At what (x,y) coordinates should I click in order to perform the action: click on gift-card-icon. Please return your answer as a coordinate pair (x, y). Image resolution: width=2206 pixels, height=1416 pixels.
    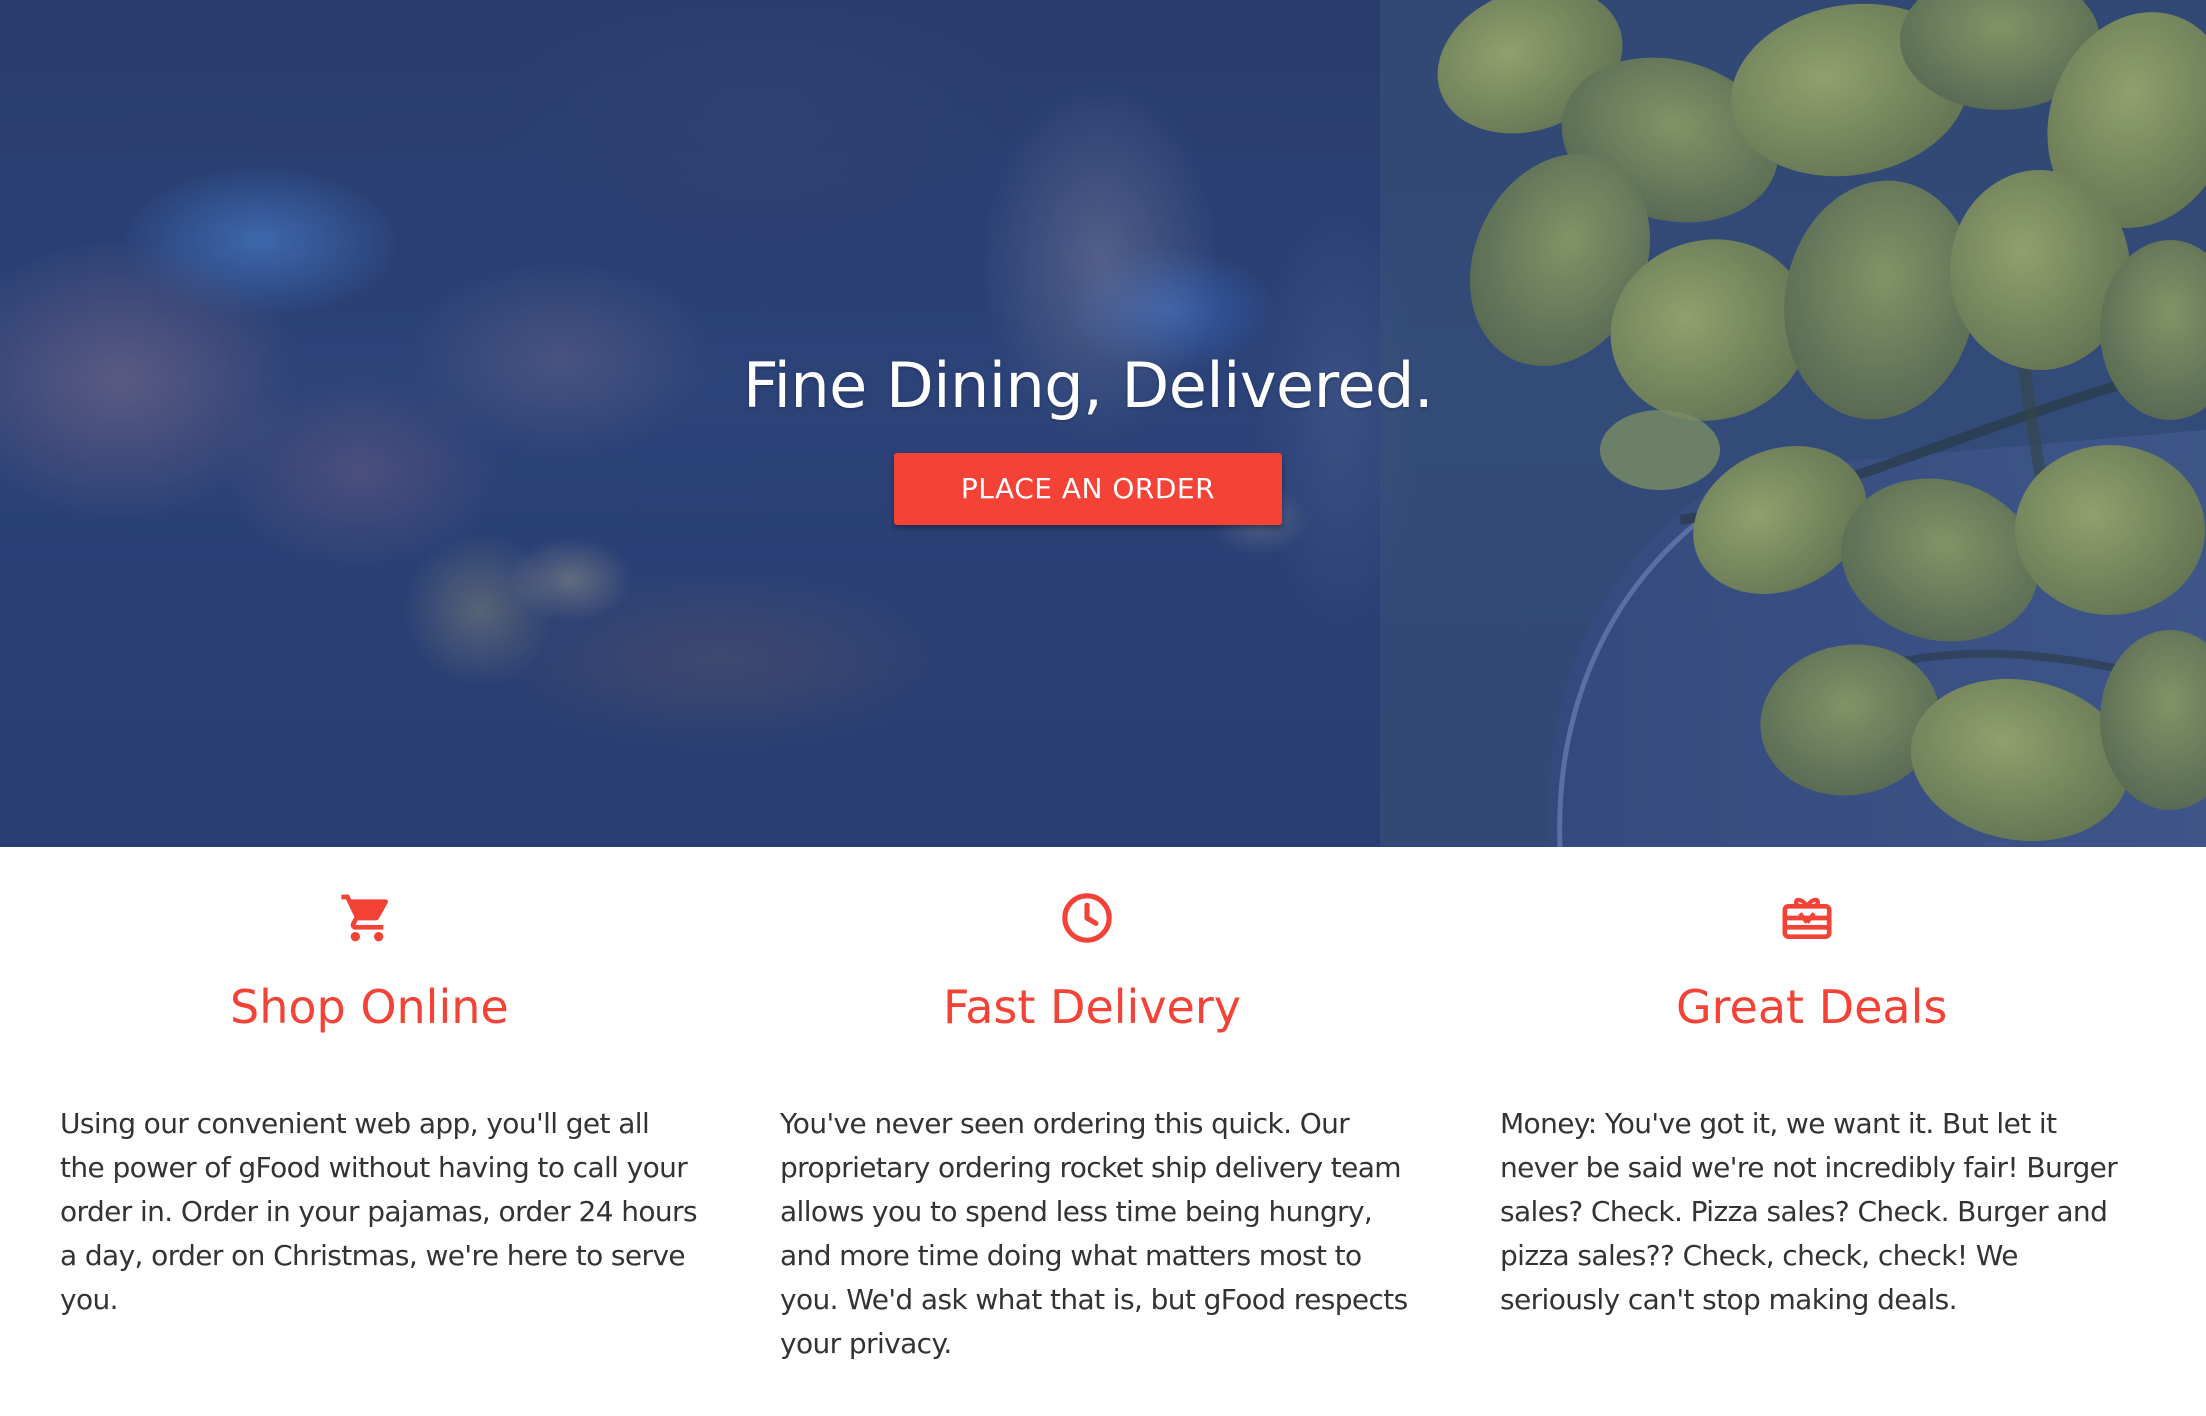
    Looking at the image, I should click on (1807, 918).